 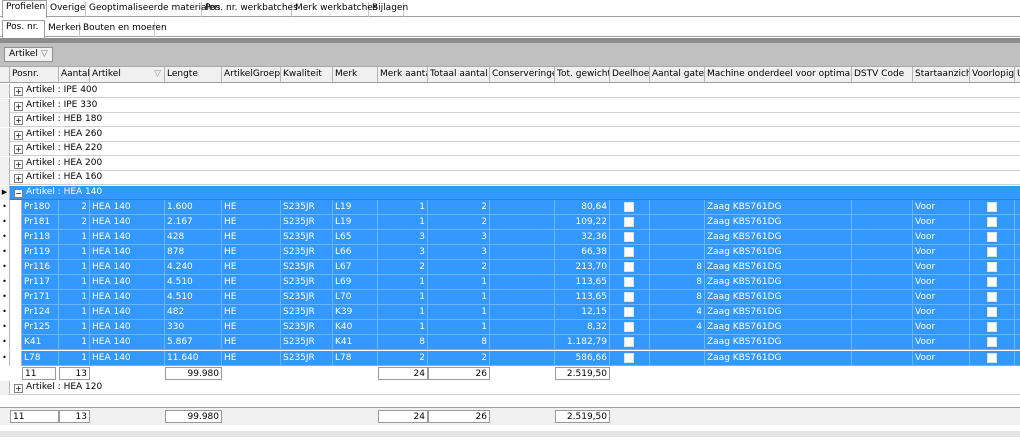 What do you see at coordinates (941, 75) in the screenshot?
I see `column-header-startaanzicht: Startaanzicht` at bounding box center [941, 75].